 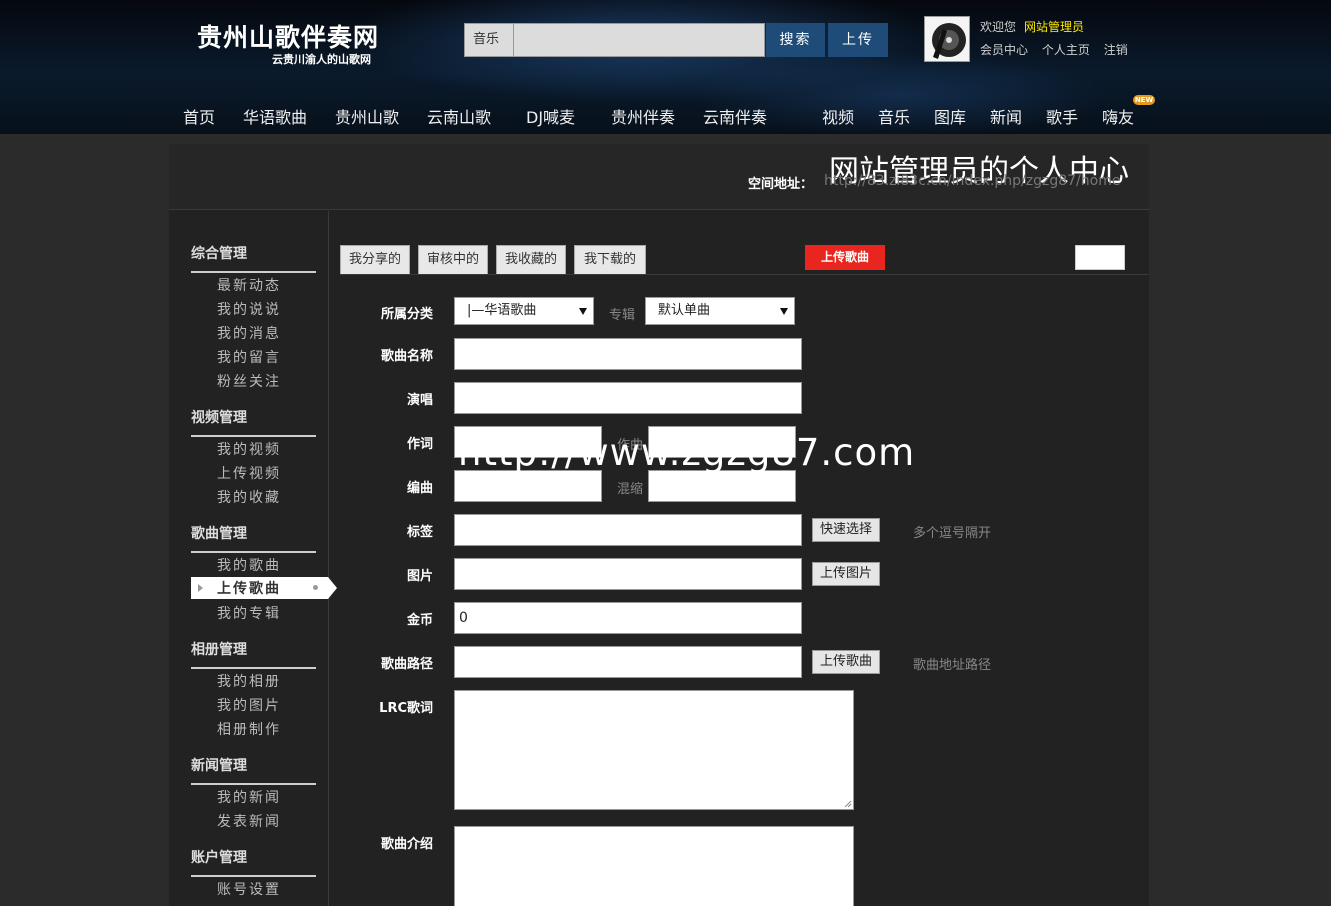 What do you see at coordinates (781, 184) in the screenshot?
I see `space-address-label: 空间地址：` at bounding box center [781, 184].